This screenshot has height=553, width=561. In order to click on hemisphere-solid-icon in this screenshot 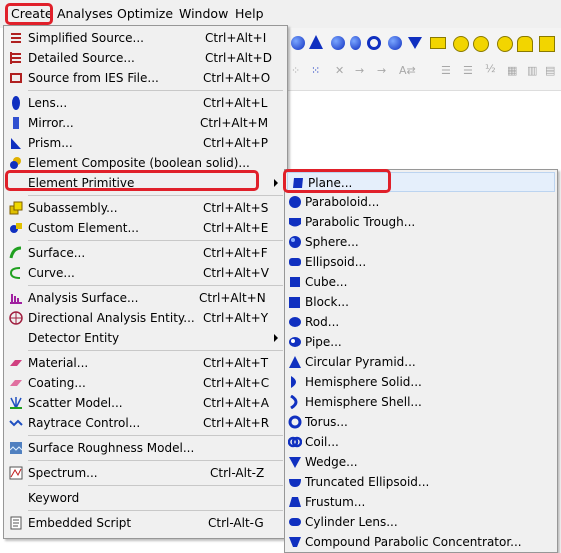, I will do `click(293, 382)`.